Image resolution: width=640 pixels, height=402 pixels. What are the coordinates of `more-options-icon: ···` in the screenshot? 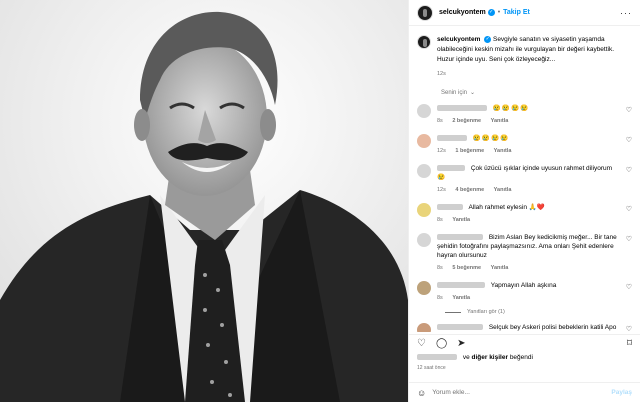 It's located at (626, 13).